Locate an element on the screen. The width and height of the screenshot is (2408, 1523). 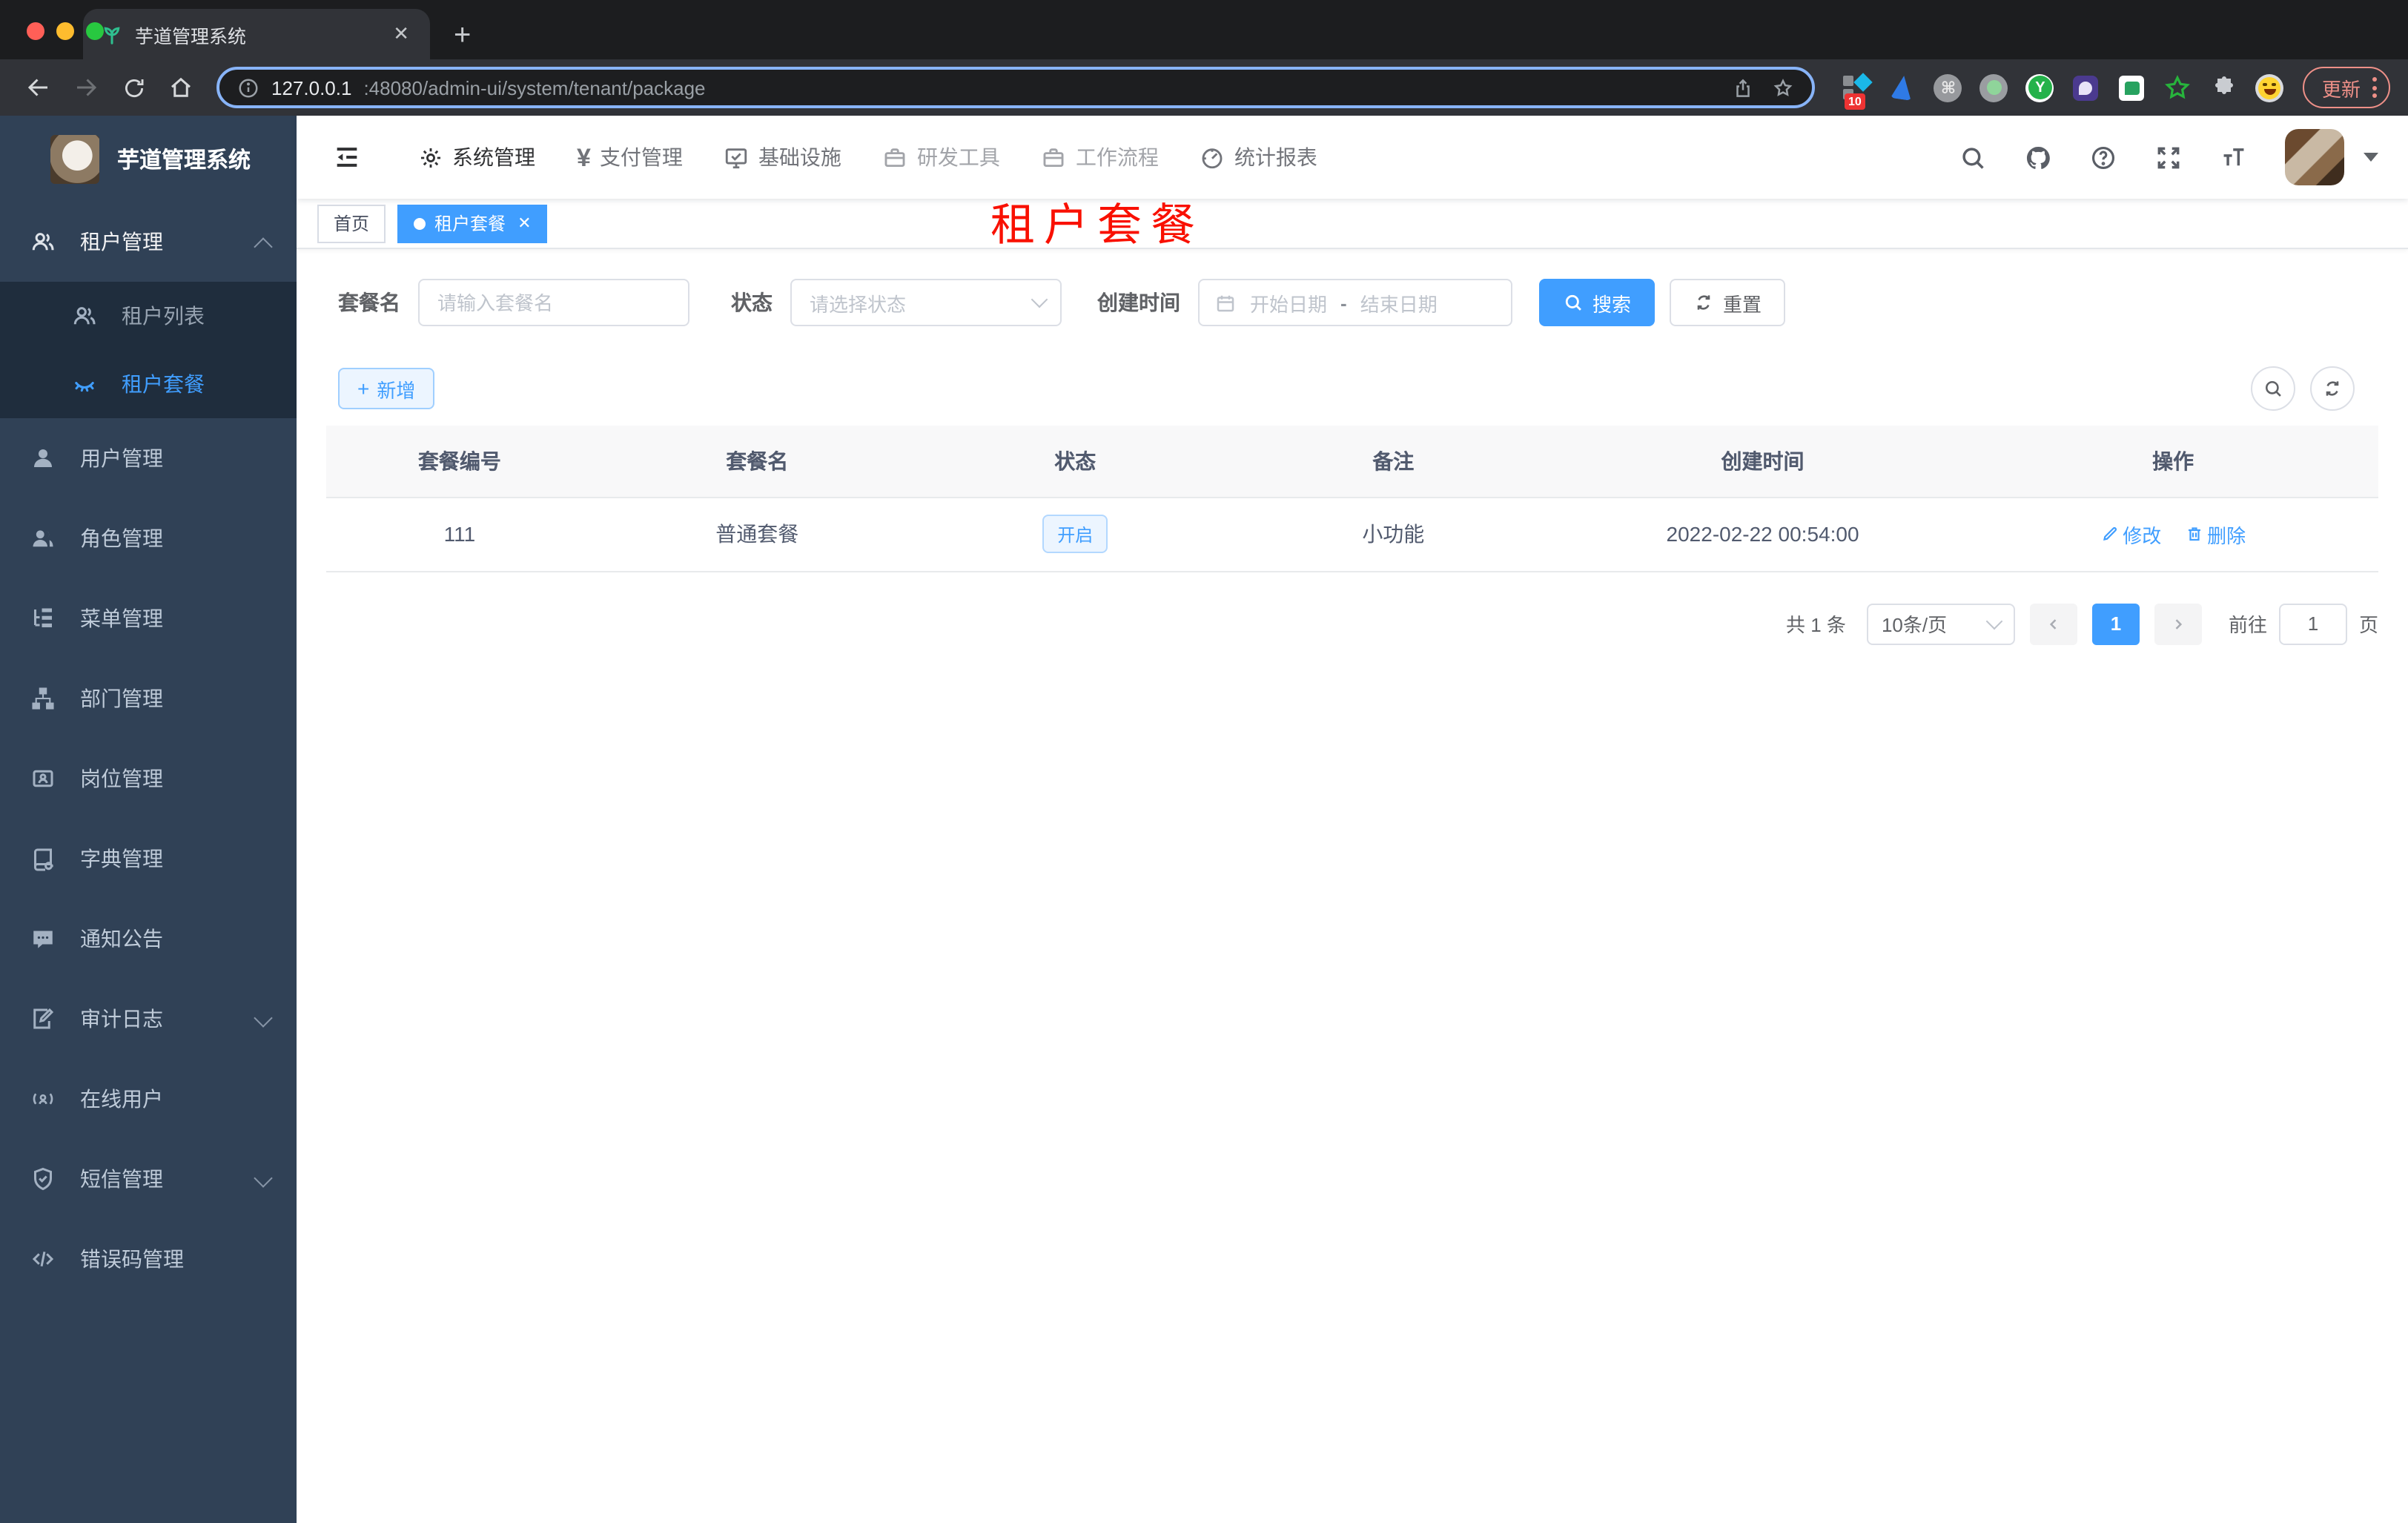
nav-item-system: 系统管理 is located at coordinates (476, 158).